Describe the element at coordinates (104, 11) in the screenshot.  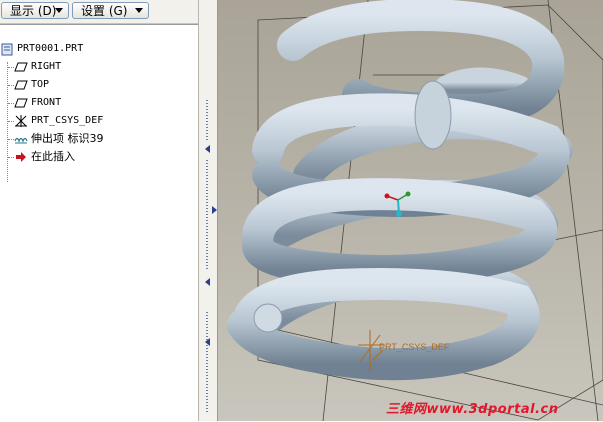
I see `settings-menu-label: 设置 (G)` at that location.